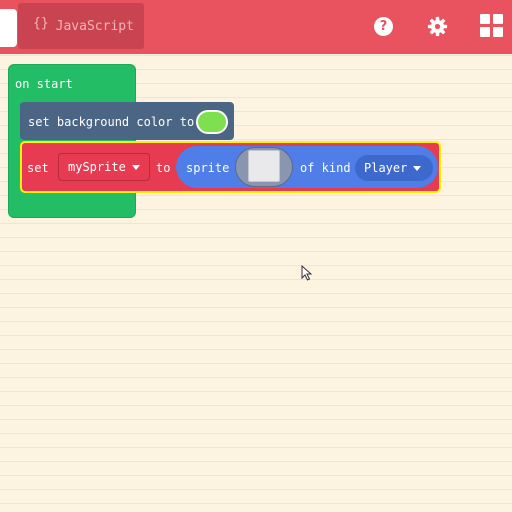 The image size is (512, 512). Describe the element at coordinates (163, 168) in the screenshot. I see `to-label: to` at that location.